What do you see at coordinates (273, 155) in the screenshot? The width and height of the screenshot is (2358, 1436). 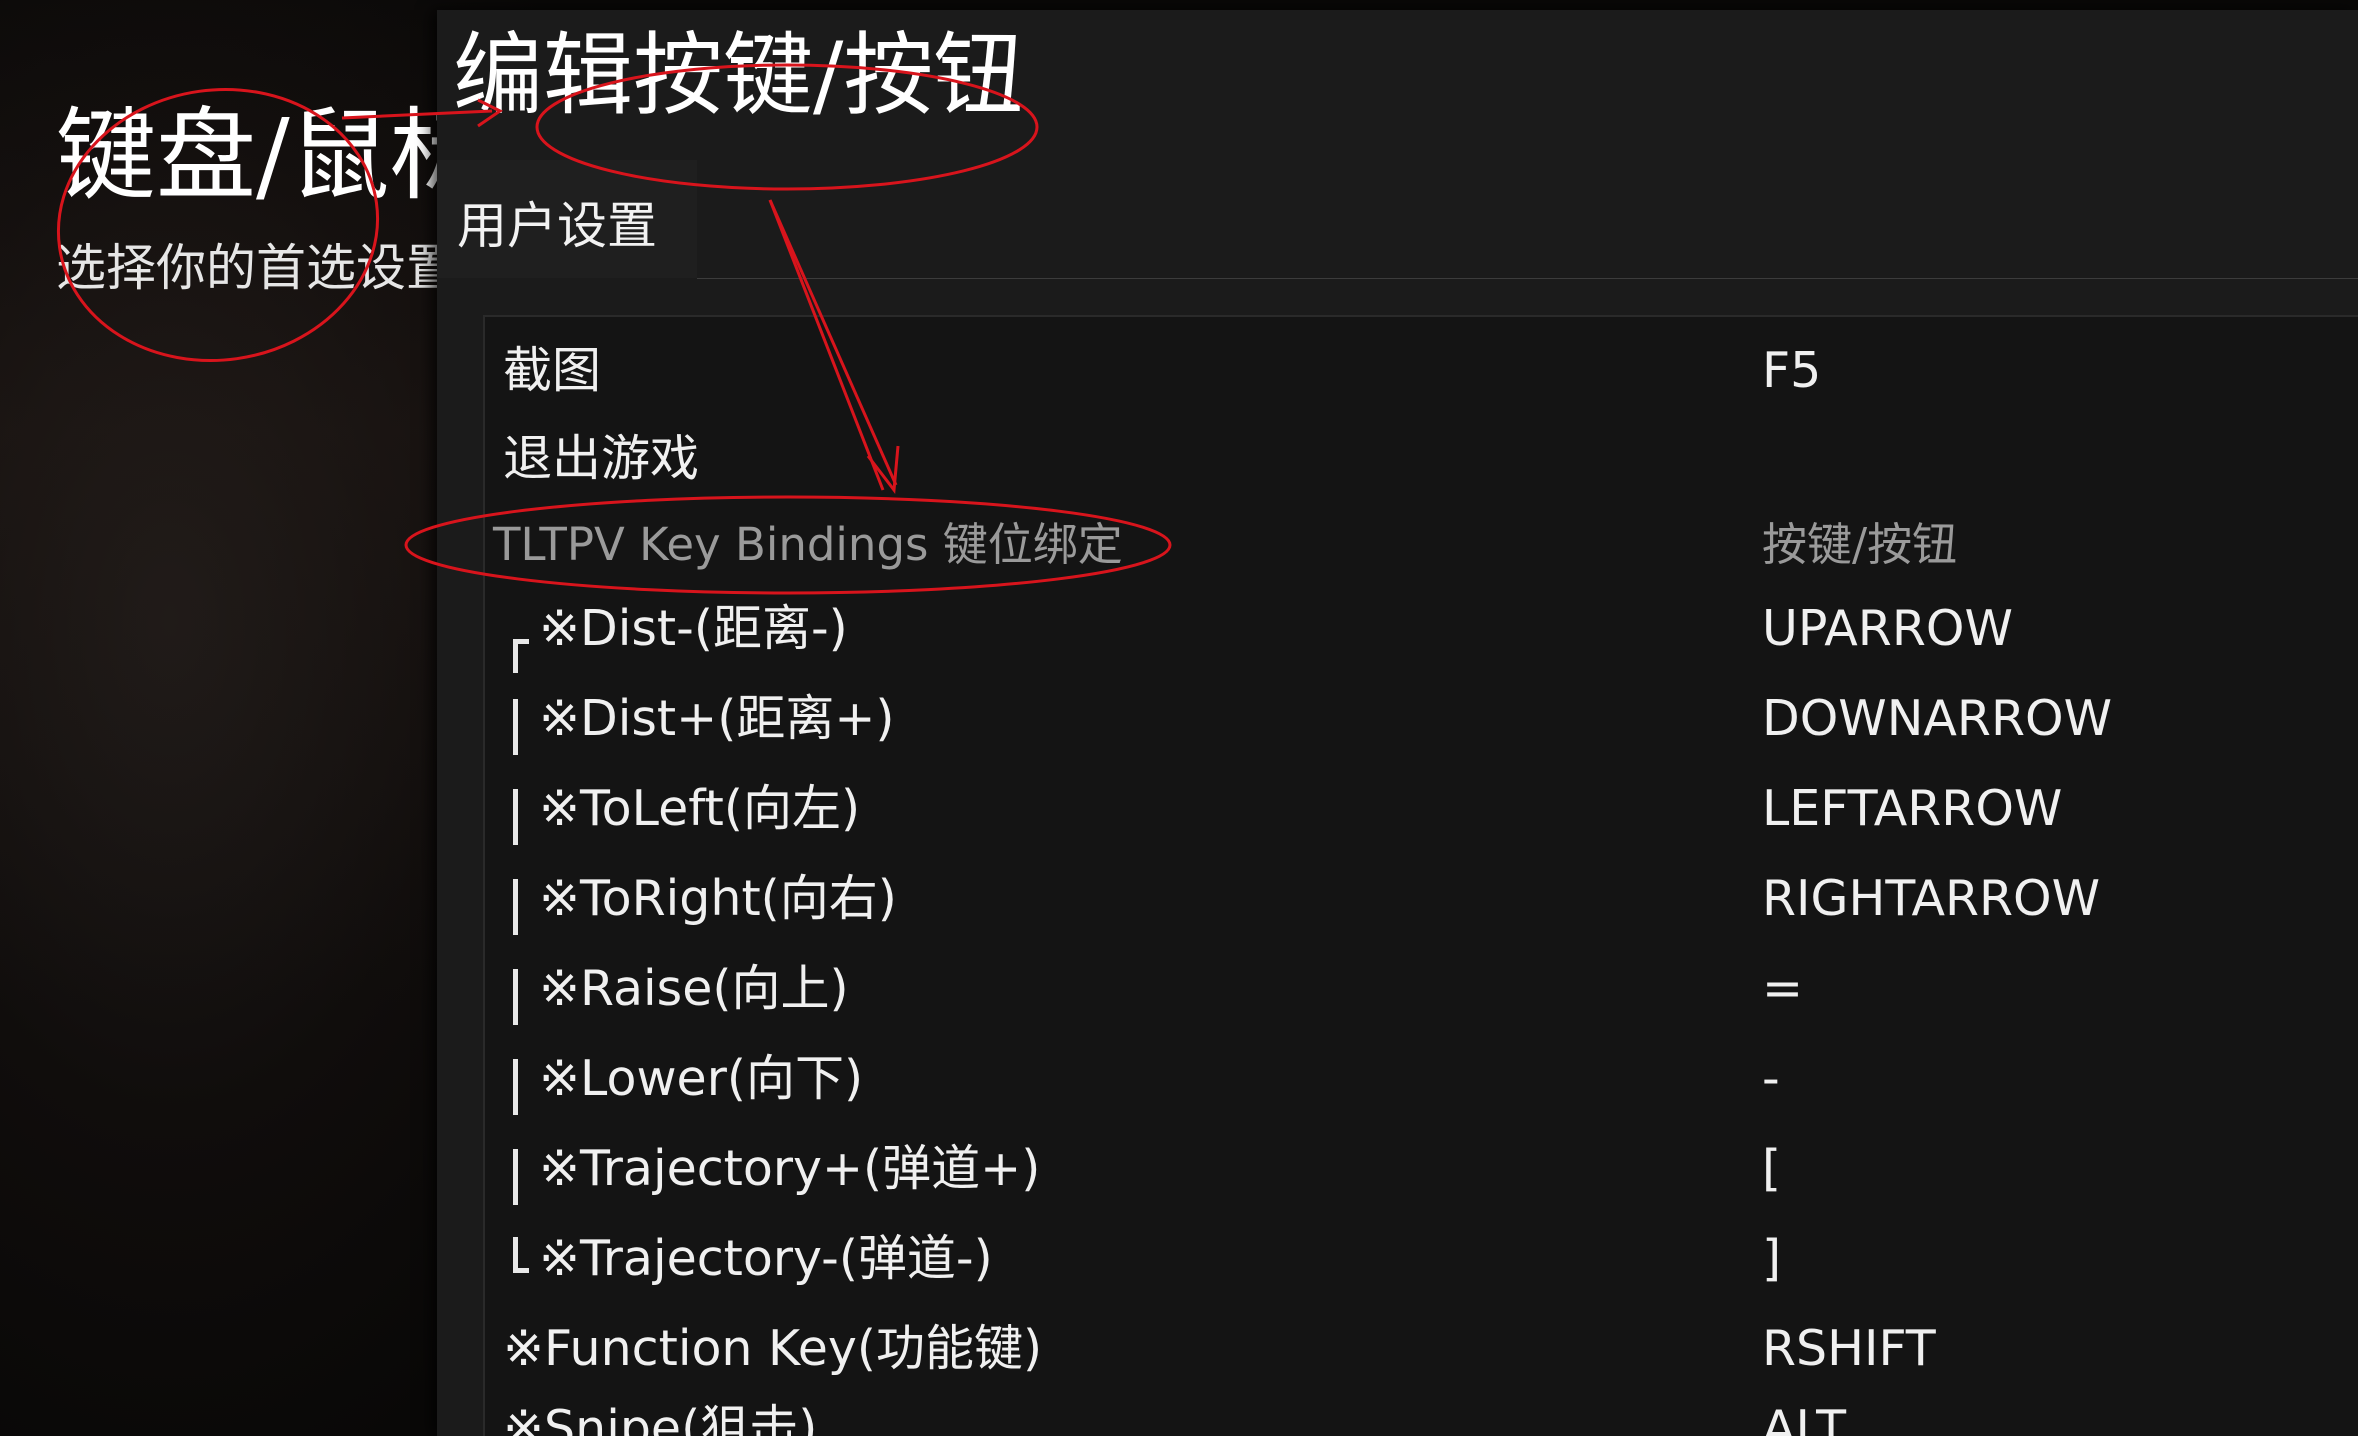 I see `keyboard-mouse-title: 键盘/鼠标` at bounding box center [273, 155].